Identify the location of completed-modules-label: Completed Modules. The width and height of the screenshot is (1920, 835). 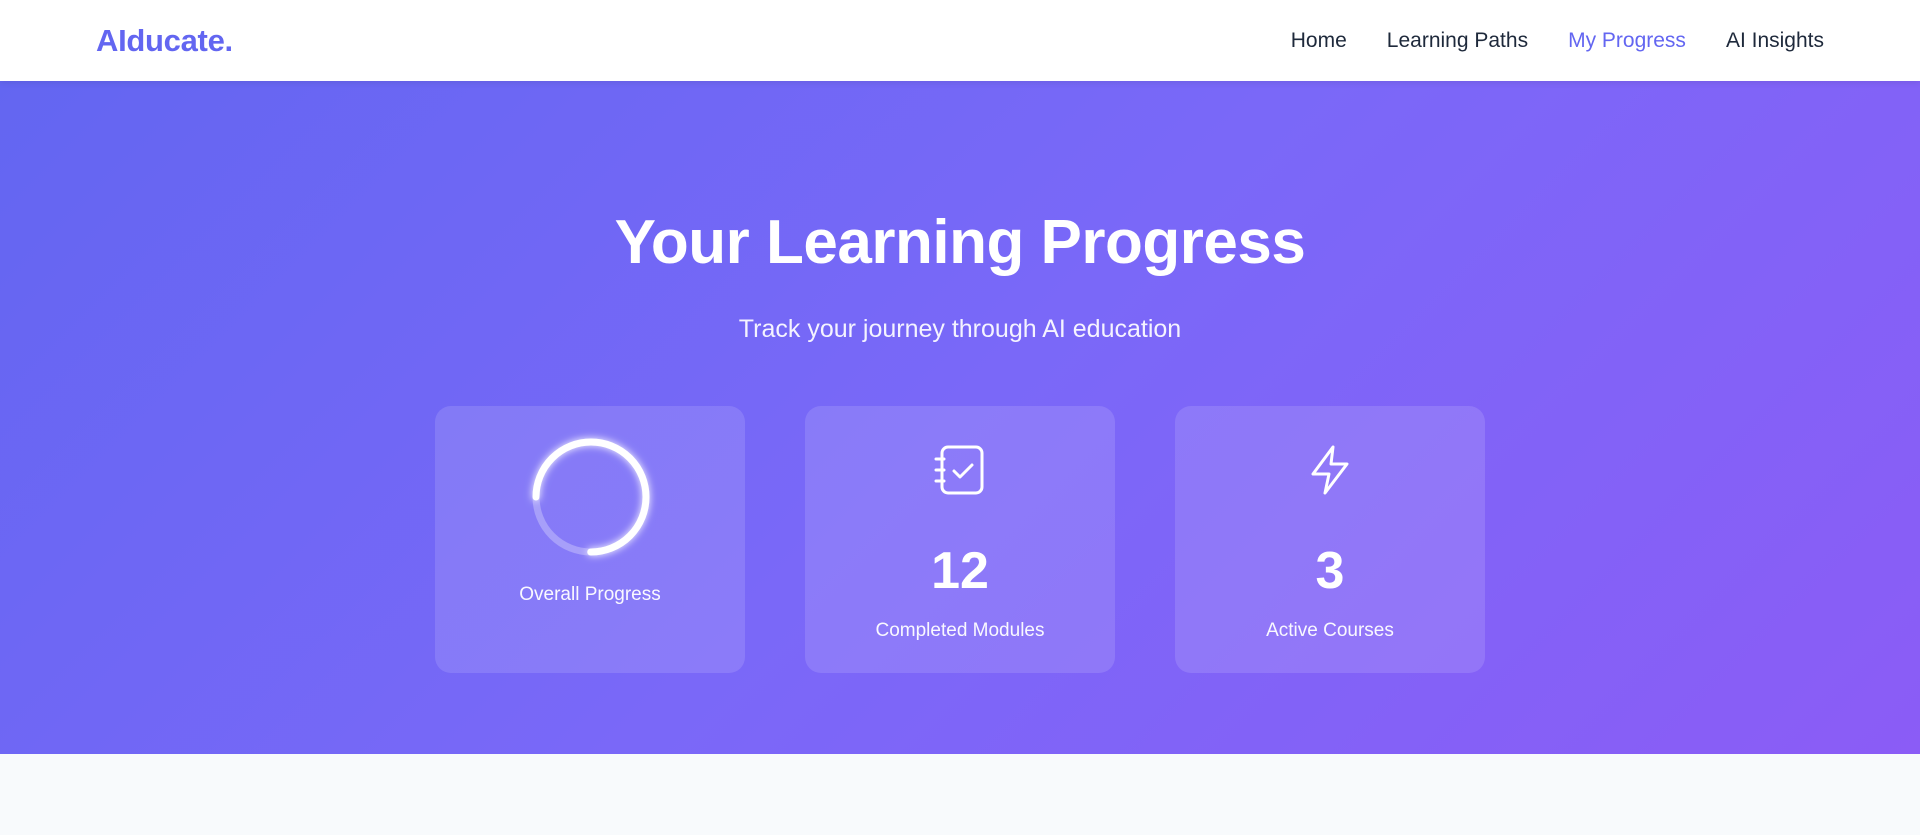
(960, 630).